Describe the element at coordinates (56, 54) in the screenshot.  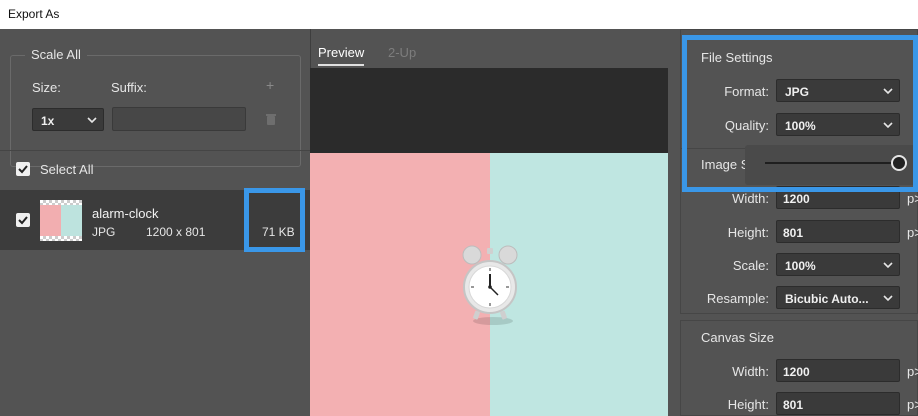
I see `scale-all-title: Scale All` at that location.